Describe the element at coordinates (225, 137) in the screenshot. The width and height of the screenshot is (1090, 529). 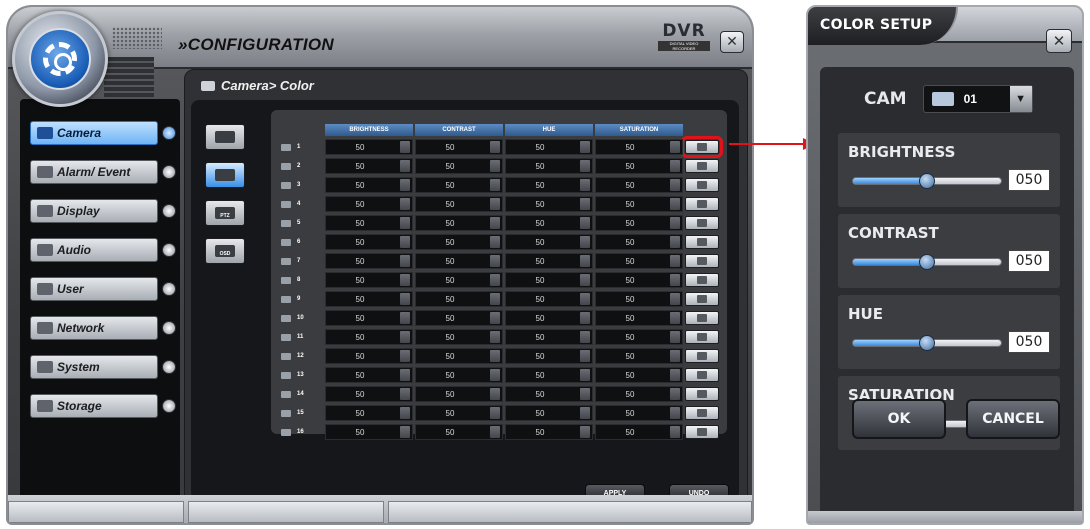
I see `camera-setup-button` at that location.